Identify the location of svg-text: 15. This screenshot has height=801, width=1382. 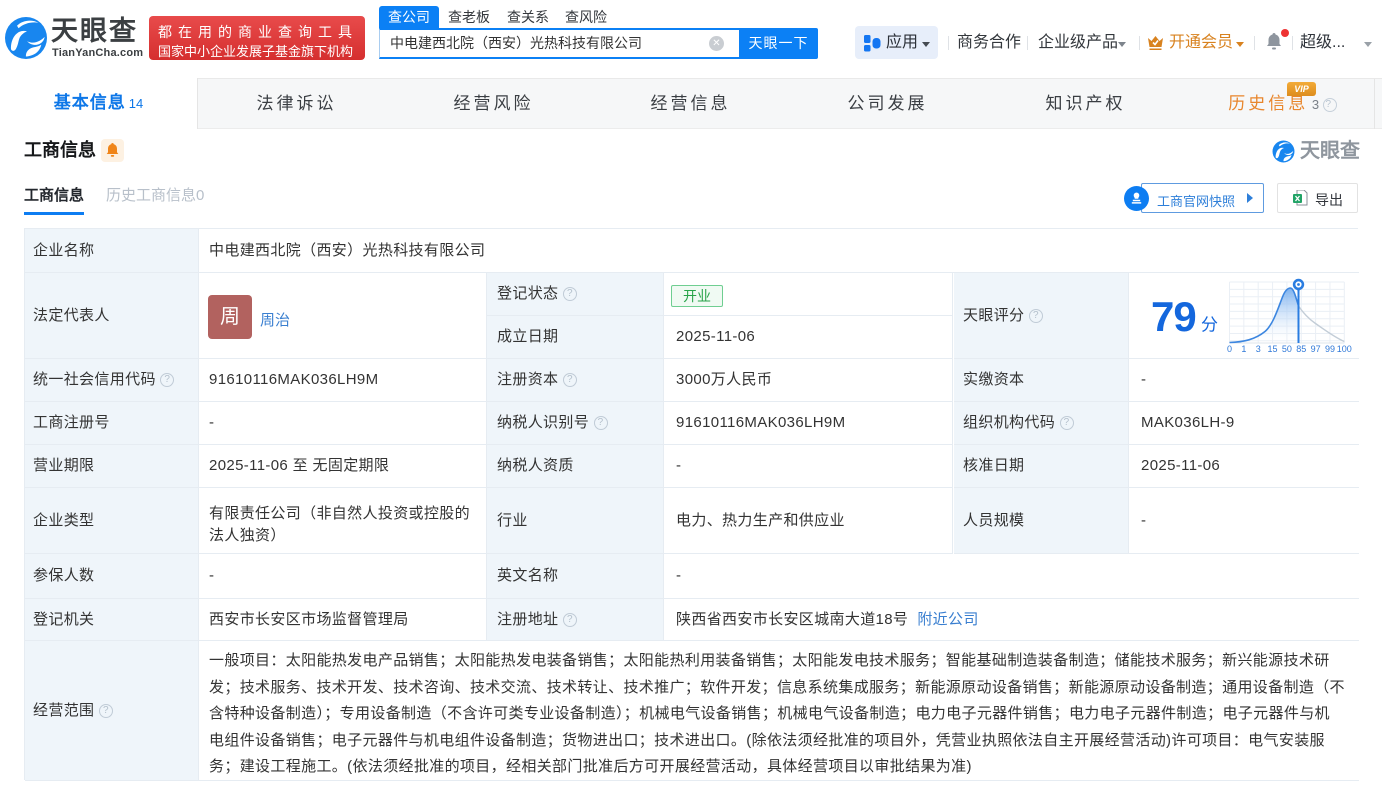
(1273, 349).